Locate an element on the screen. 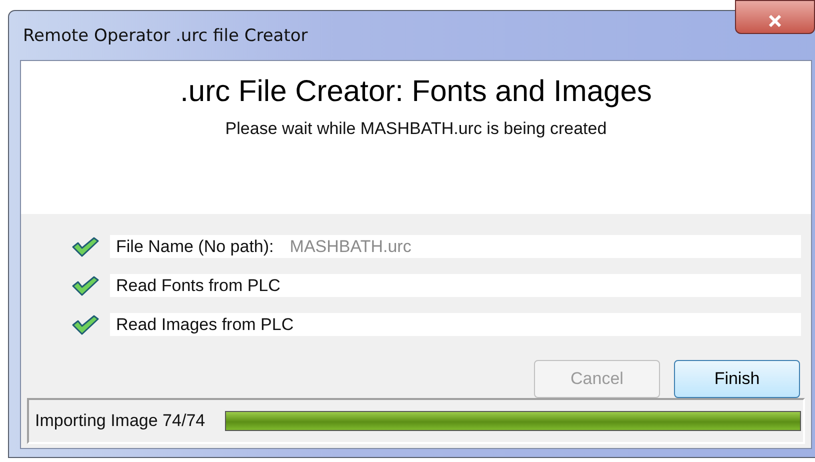 The height and width of the screenshot is (462, 815). step-label: Read Fonts from PLC is located at coordinates (198, 286).